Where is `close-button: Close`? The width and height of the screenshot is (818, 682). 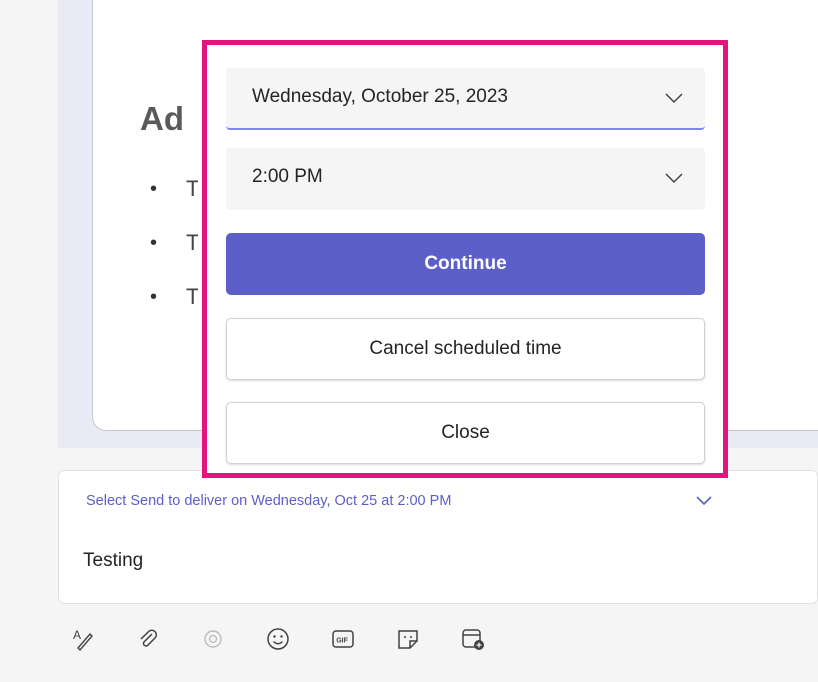
close-button: Close is located at coordinates (465, 433).